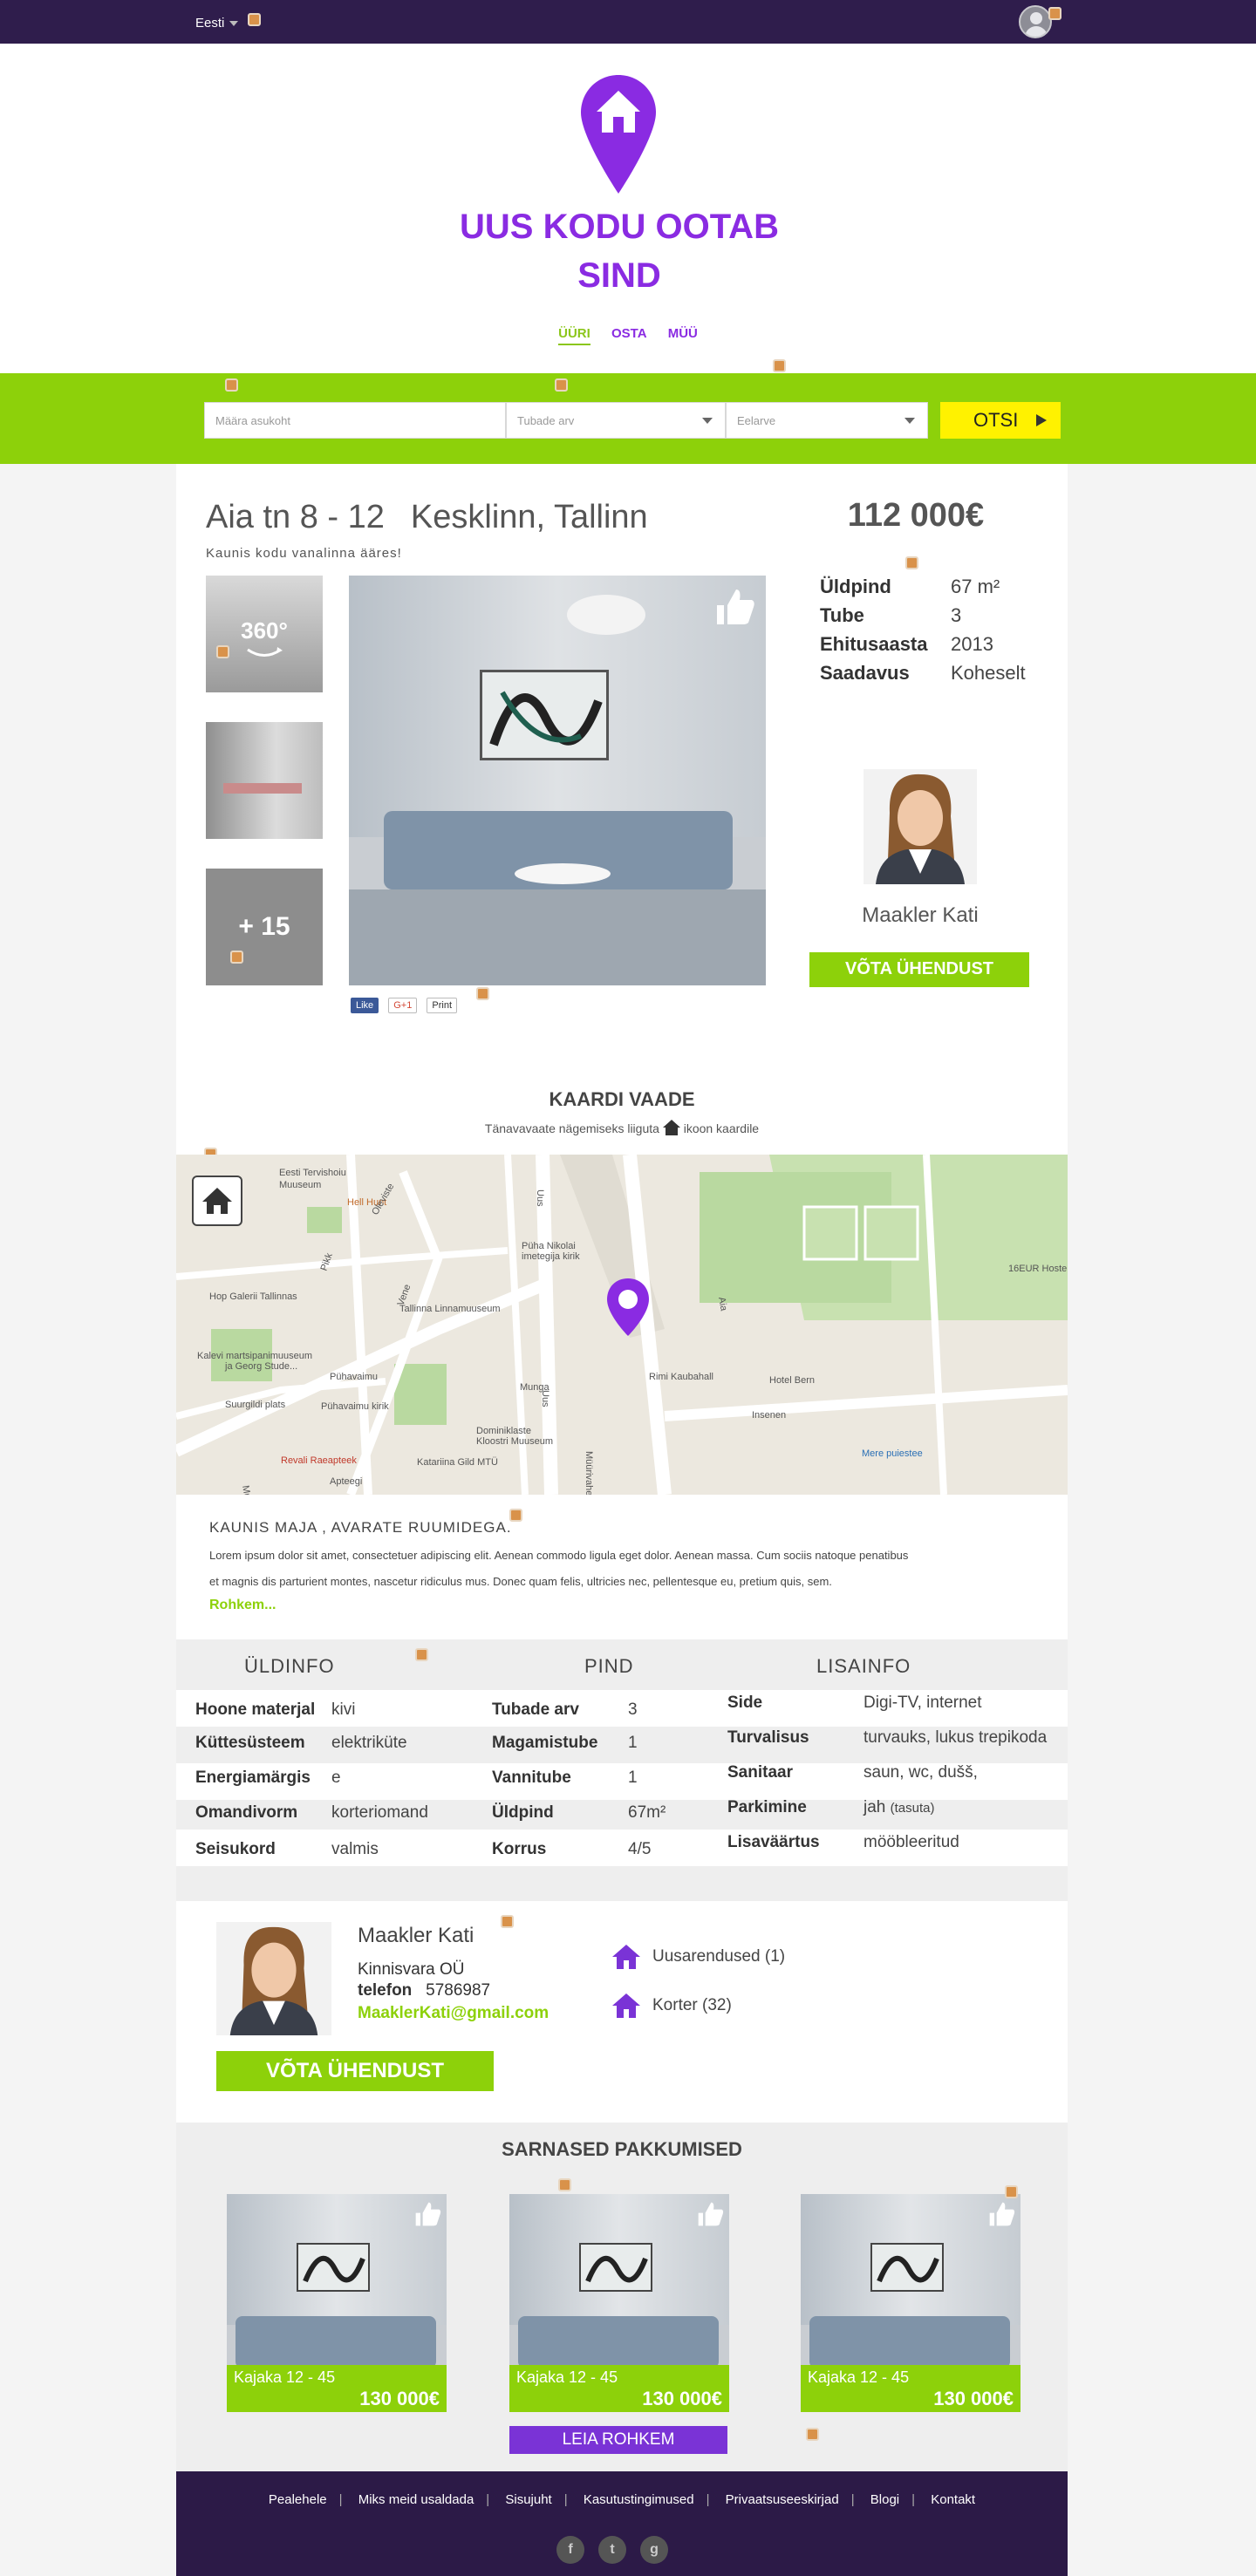  Describe the element at coordinates (304, 554) in the screenshot. I see `listing-tagline: Kaunis kodu vanalinna ääres!` at that location.